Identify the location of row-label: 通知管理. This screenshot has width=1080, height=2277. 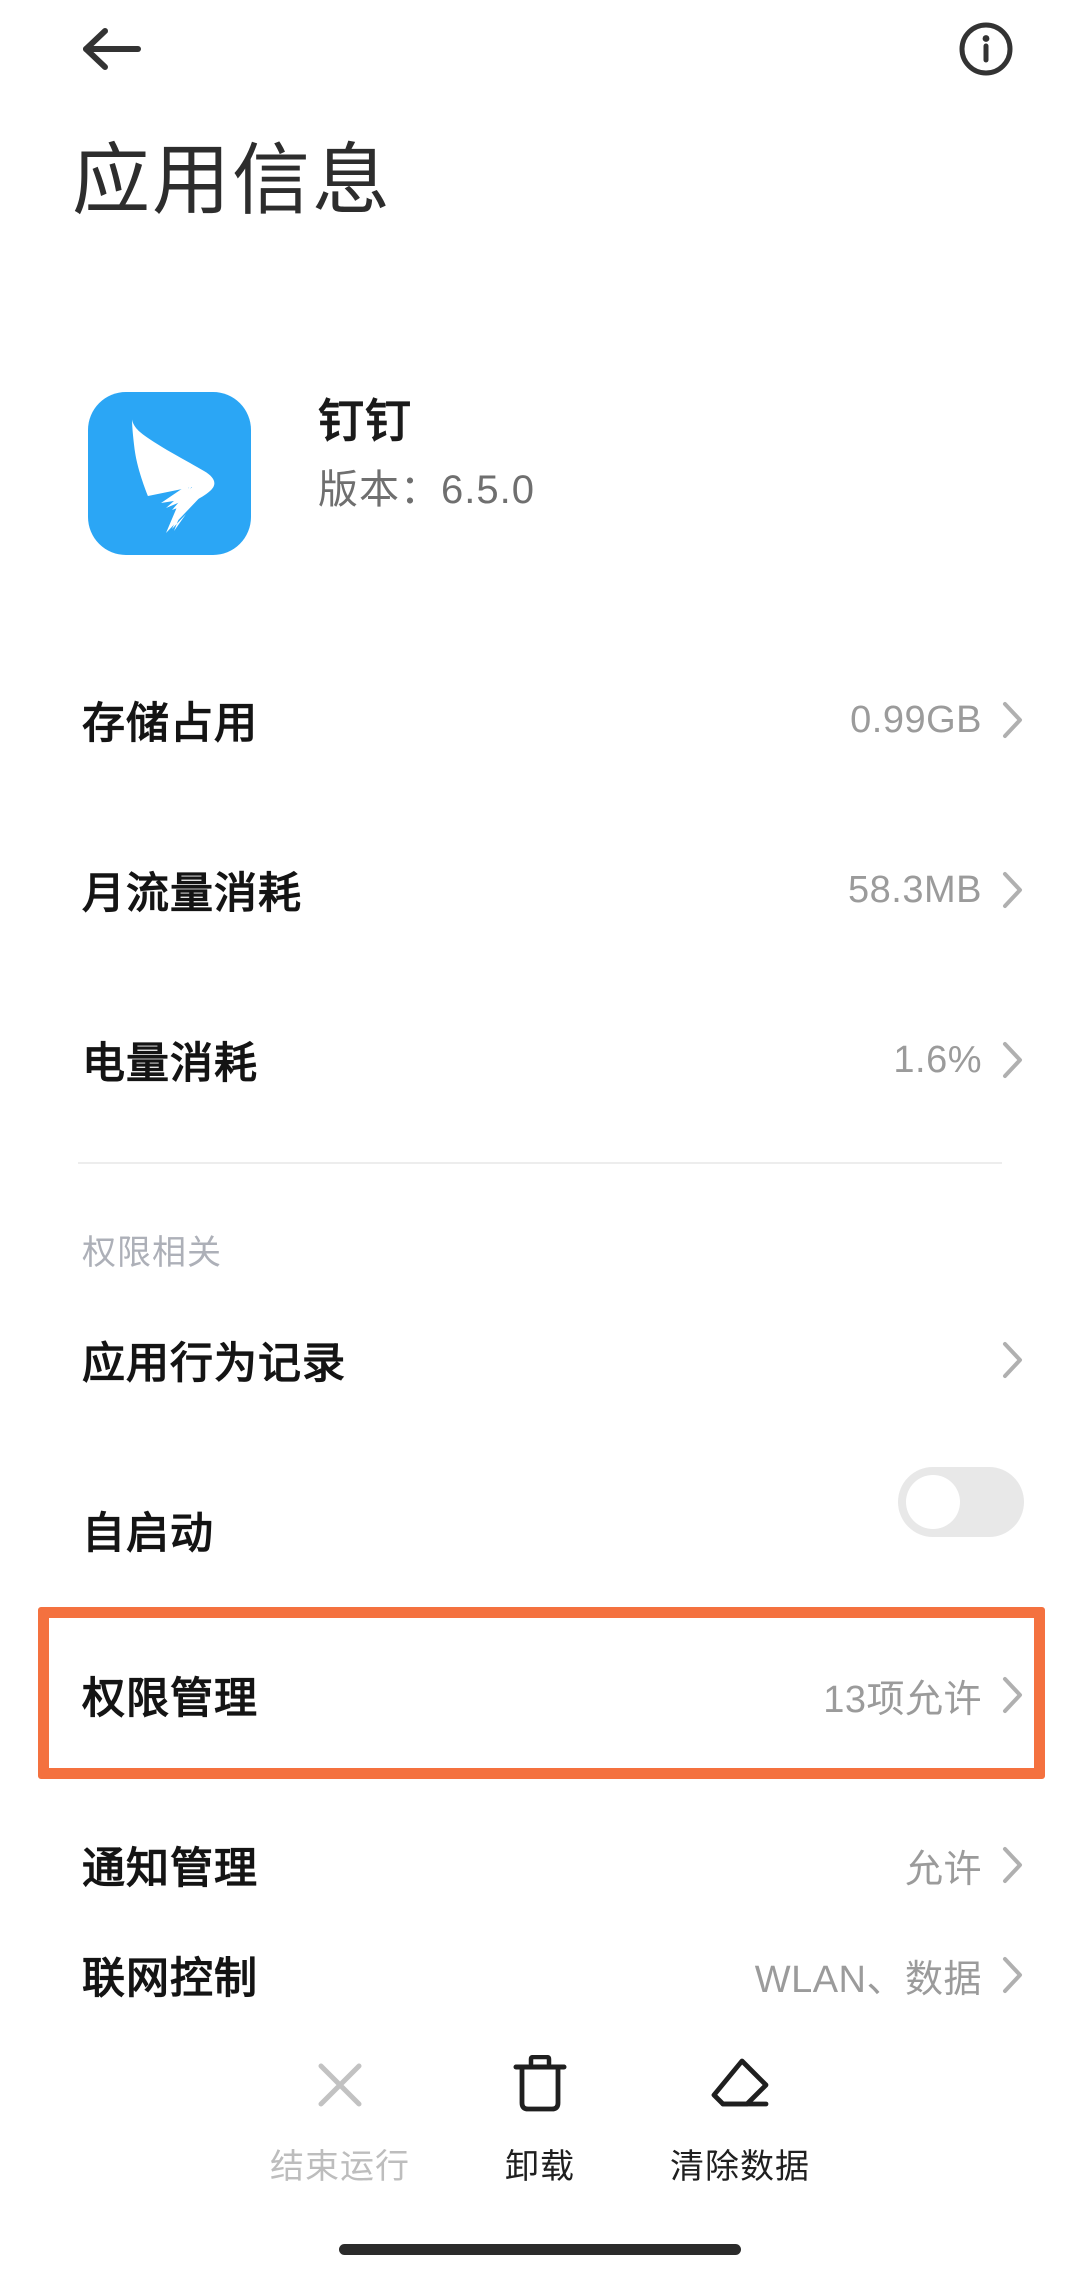
(170, 1869).